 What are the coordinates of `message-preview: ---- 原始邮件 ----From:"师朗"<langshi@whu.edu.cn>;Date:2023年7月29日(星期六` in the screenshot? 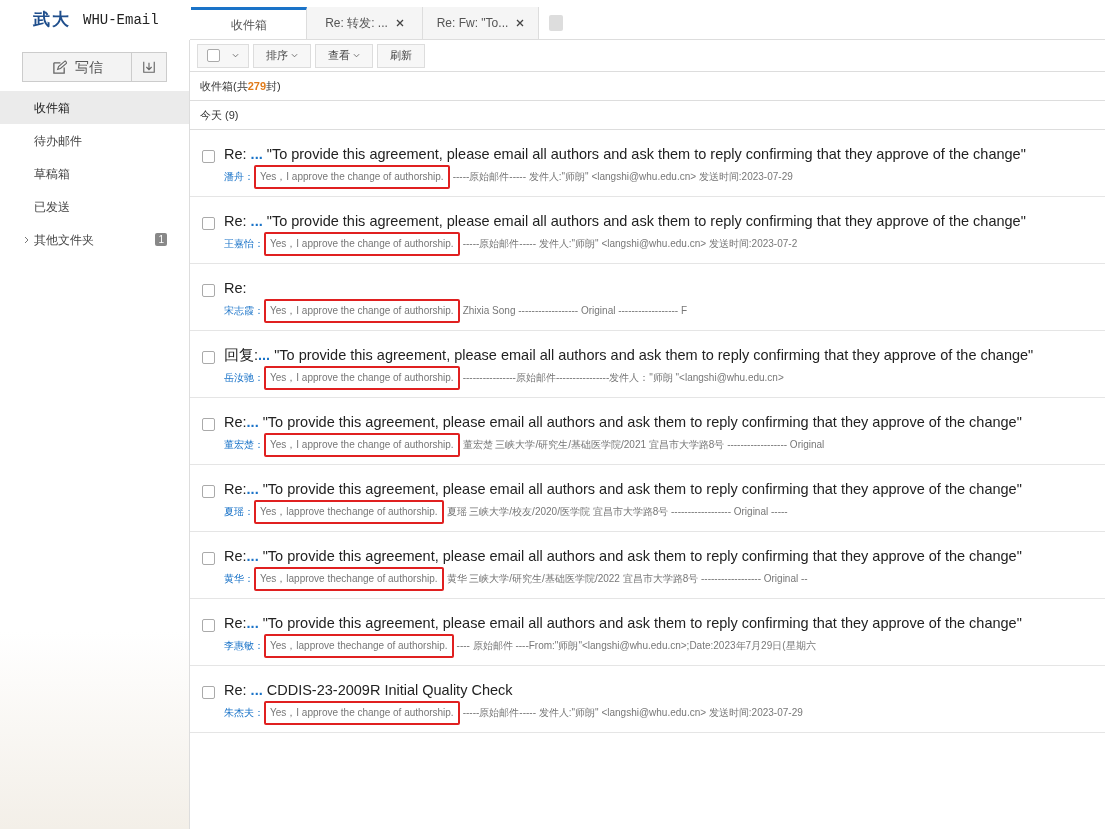 It's located at (636, 646).